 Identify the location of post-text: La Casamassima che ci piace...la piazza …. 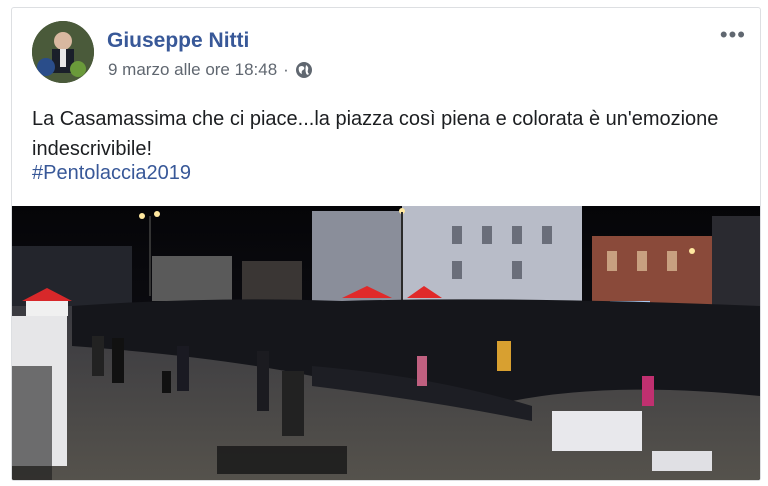
(375, 134).